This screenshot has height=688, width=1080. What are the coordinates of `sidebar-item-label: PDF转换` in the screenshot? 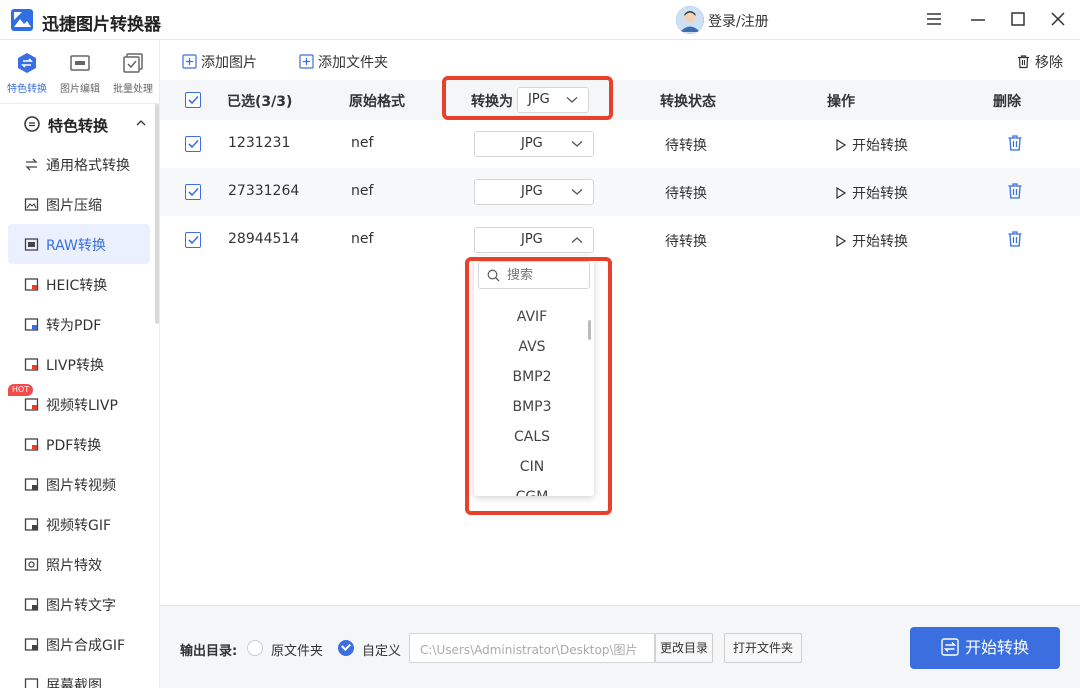 It's located at (74, 446).